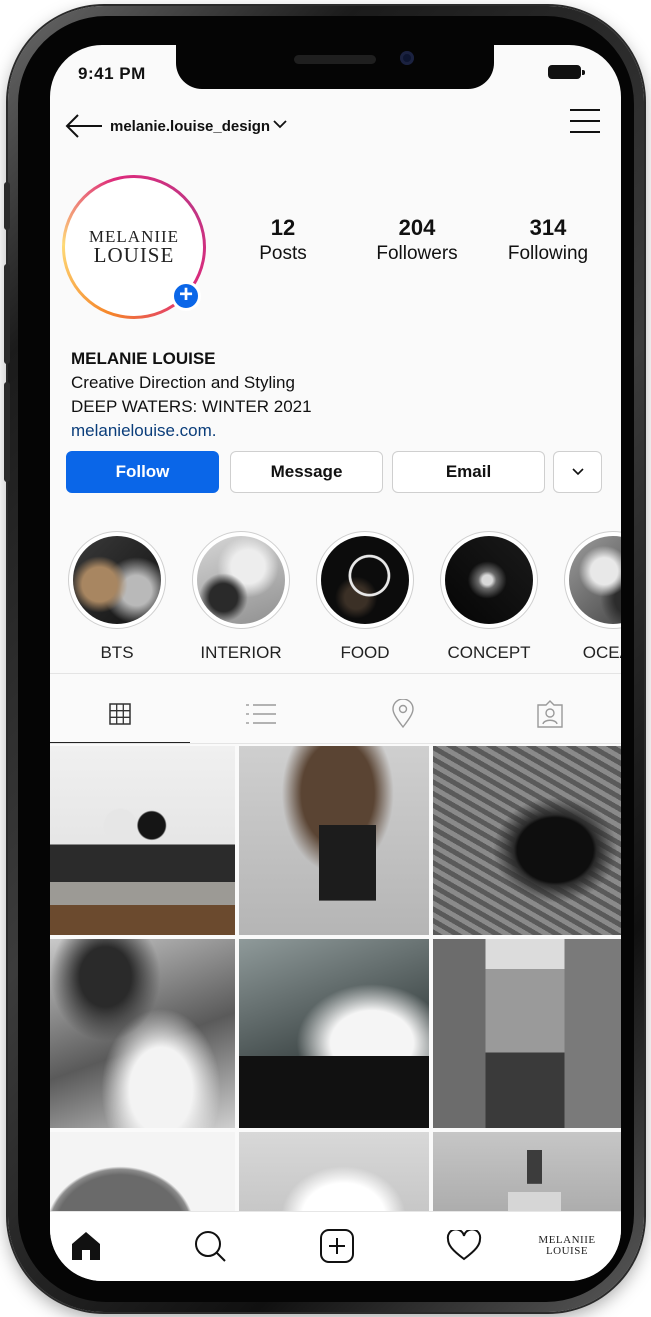  What do you see at coordinates (489, 652) in the screenshot?
I see `highlight-label: CONCEPT` at bounding box center [489, 652].